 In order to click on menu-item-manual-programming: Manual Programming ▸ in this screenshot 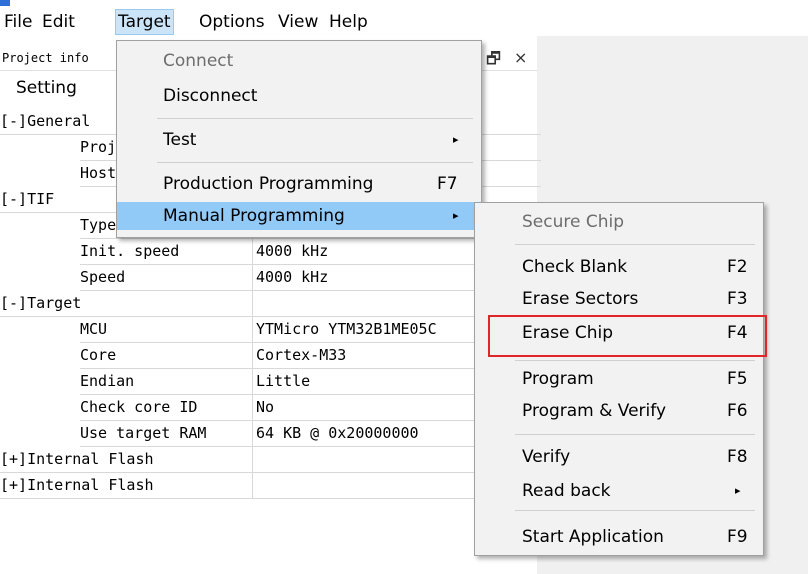, I will do `click(298, 216)`.